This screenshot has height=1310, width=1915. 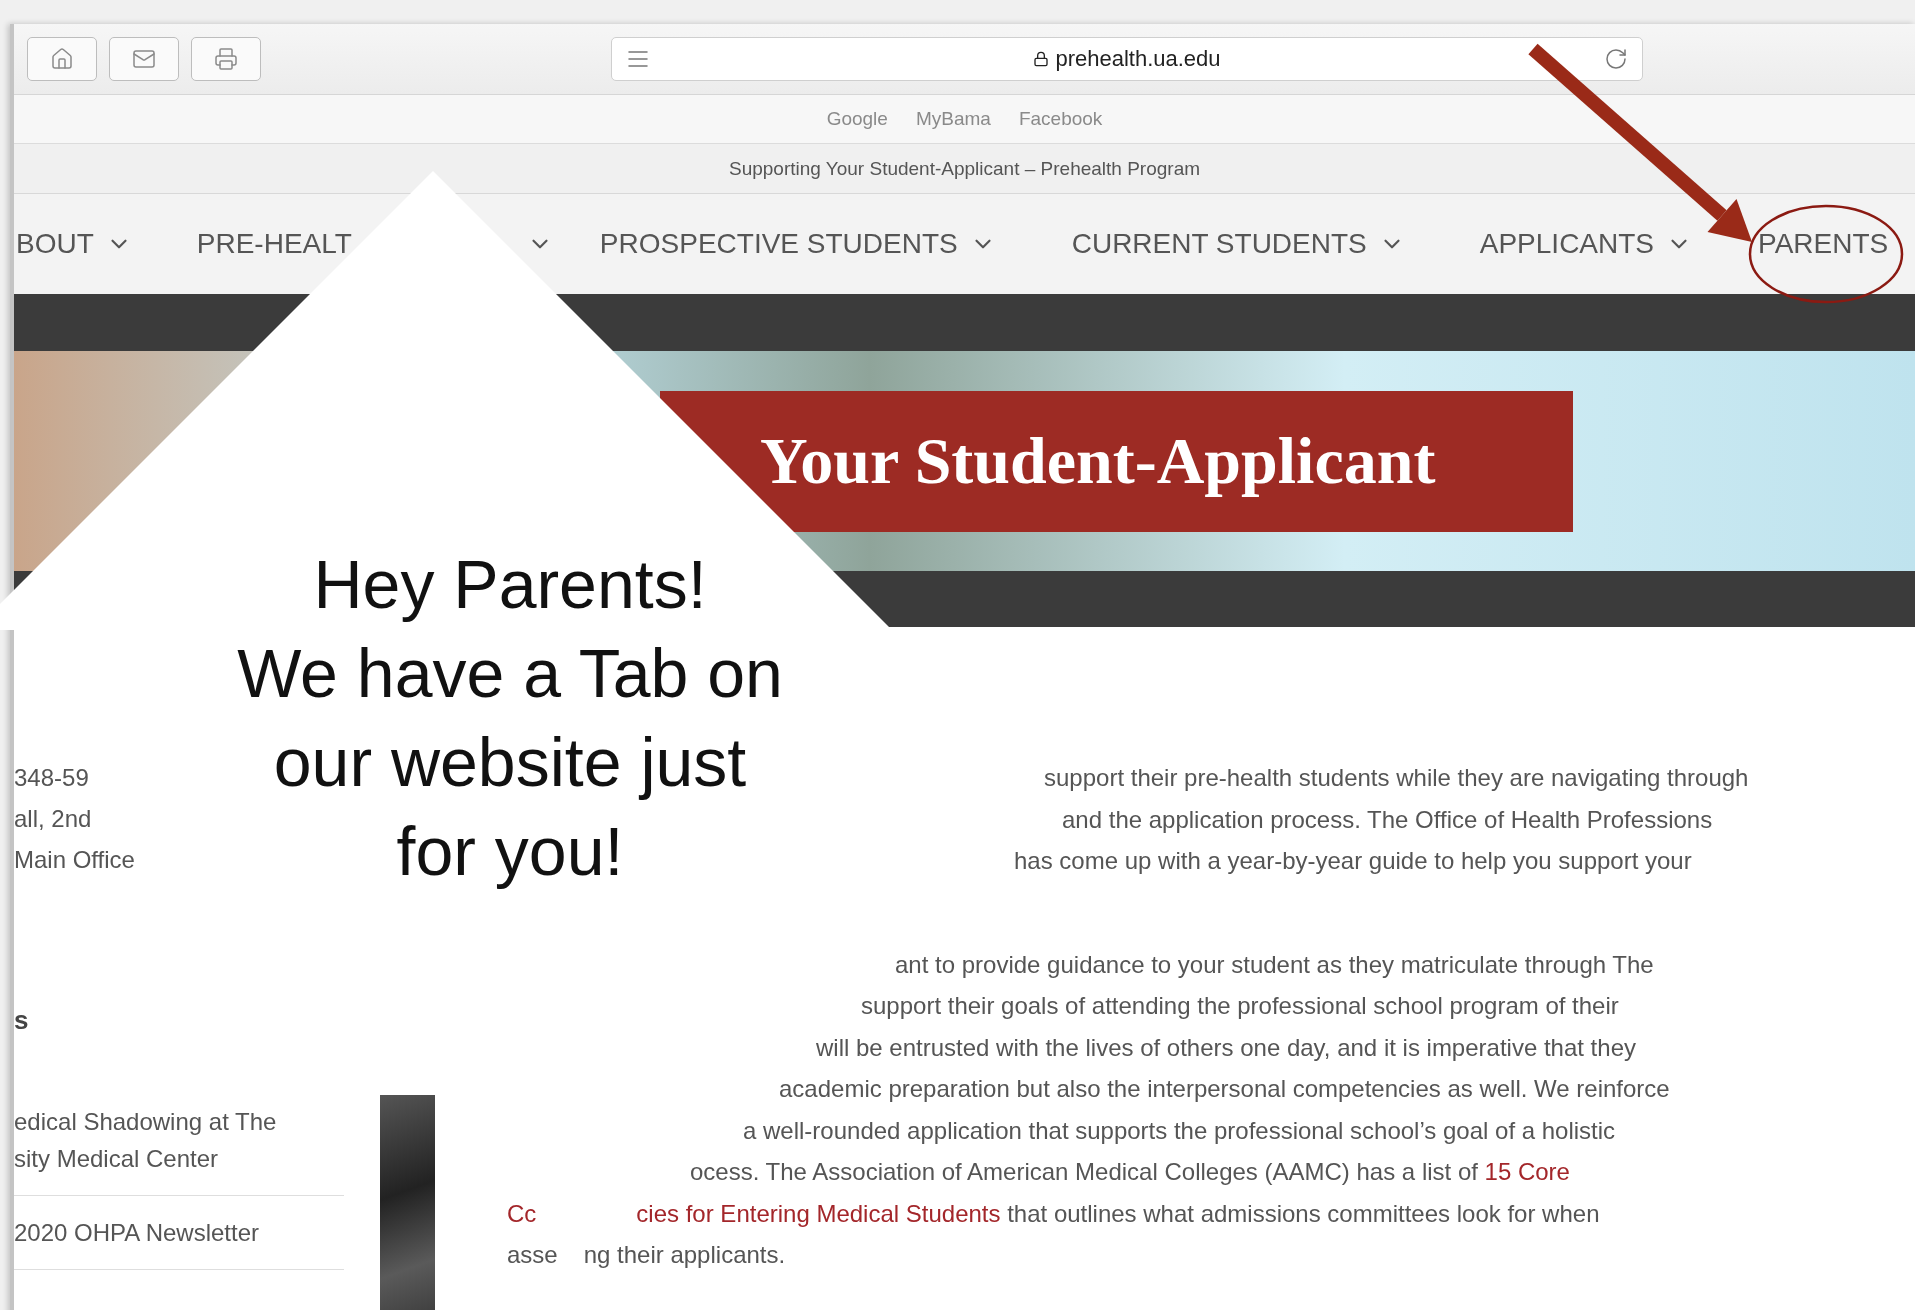 I want to click on nav-menu-item: PRE-HEALT, so click(x=274, y=244).